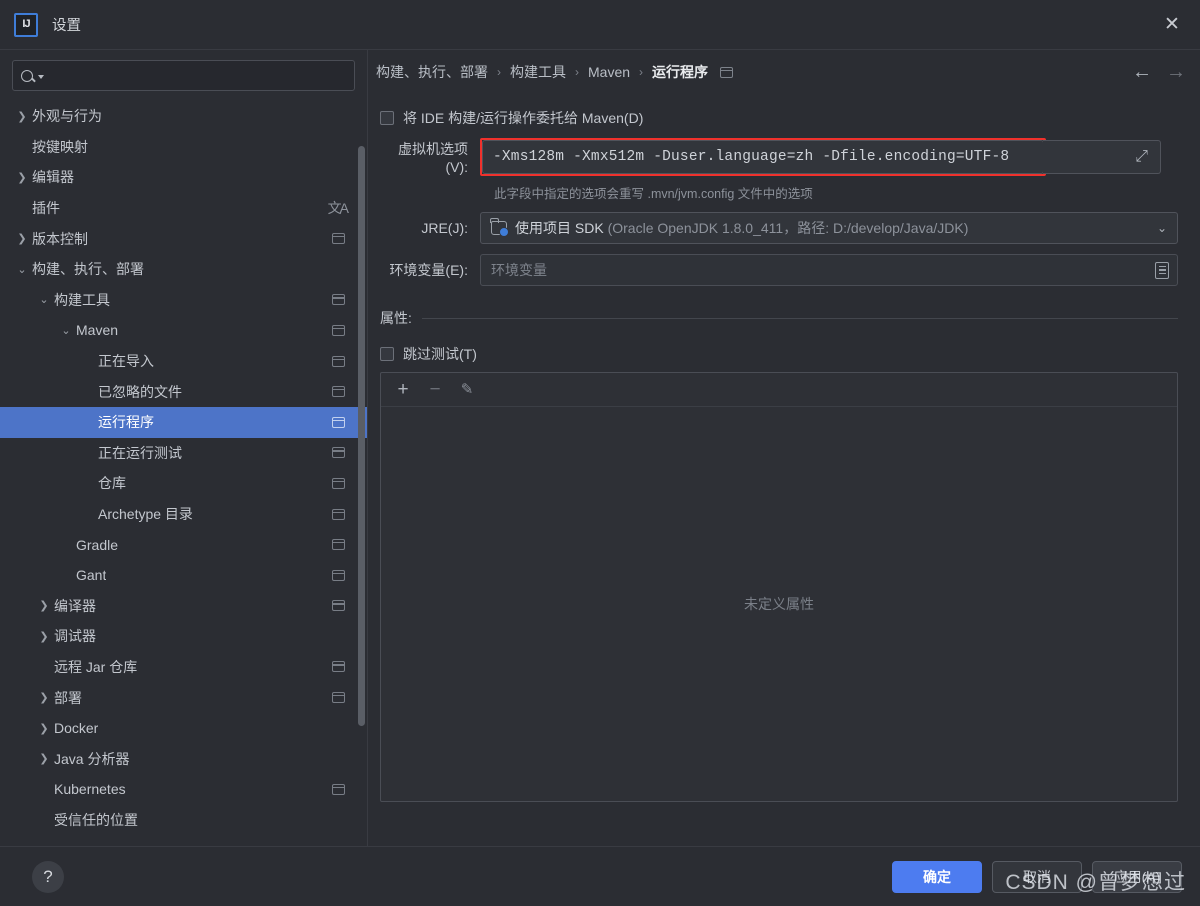 The width and height of the screenshot is (1200, 906). I want to click on vm-options-label: 虚拟机选项(V):, so click(433, 158).